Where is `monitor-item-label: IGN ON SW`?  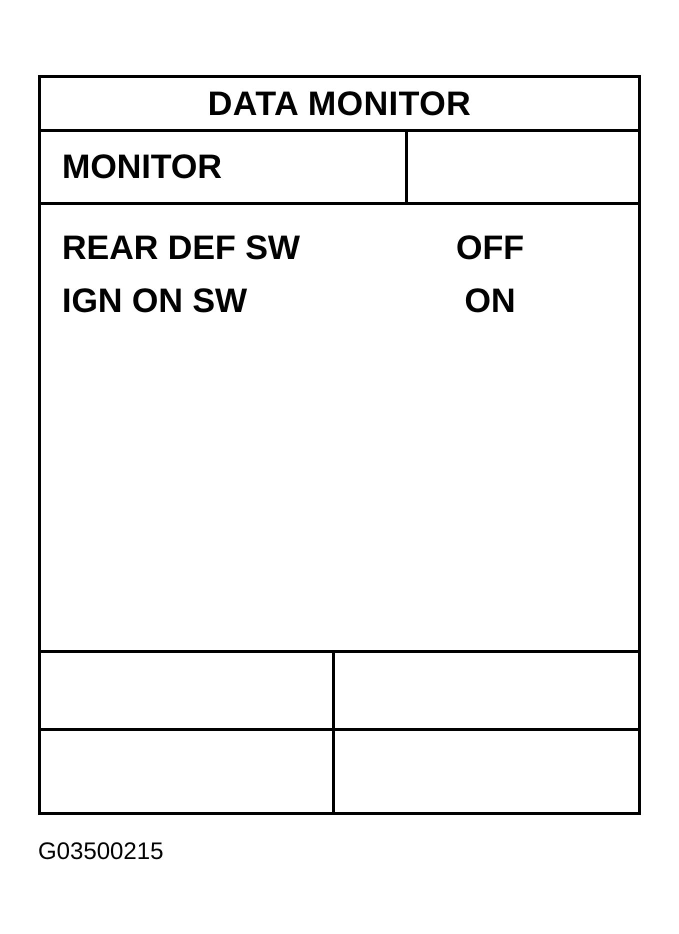 monitor-item-label: IGN ON SW is located at coordinates (155, 301).